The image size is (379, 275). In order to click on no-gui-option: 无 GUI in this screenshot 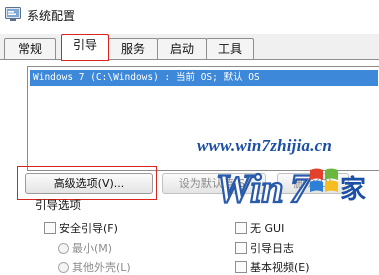, I will do `click(259, 228)`.